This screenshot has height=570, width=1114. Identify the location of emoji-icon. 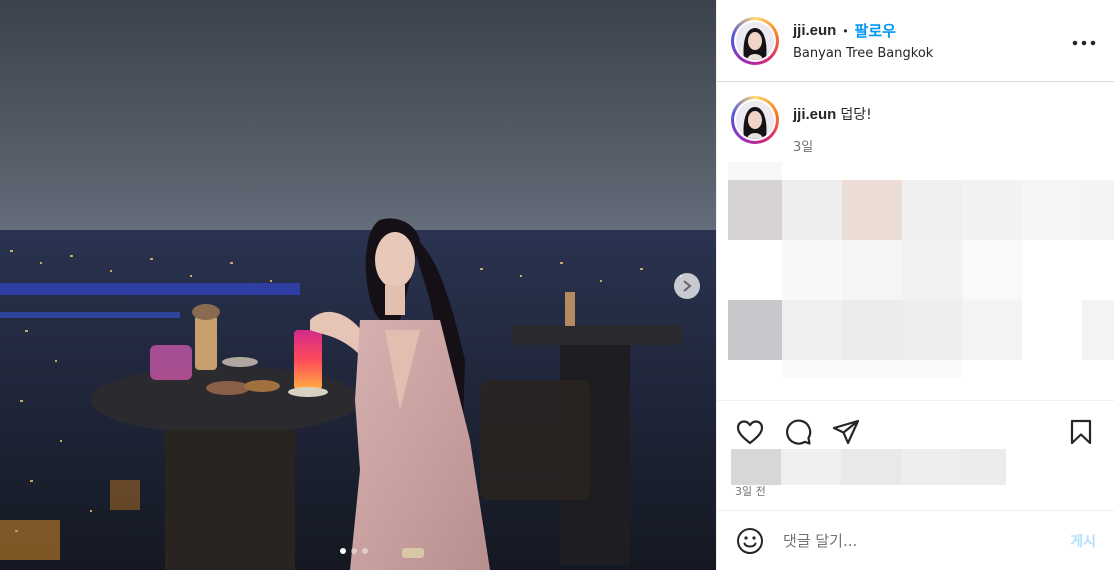
(750, 541).